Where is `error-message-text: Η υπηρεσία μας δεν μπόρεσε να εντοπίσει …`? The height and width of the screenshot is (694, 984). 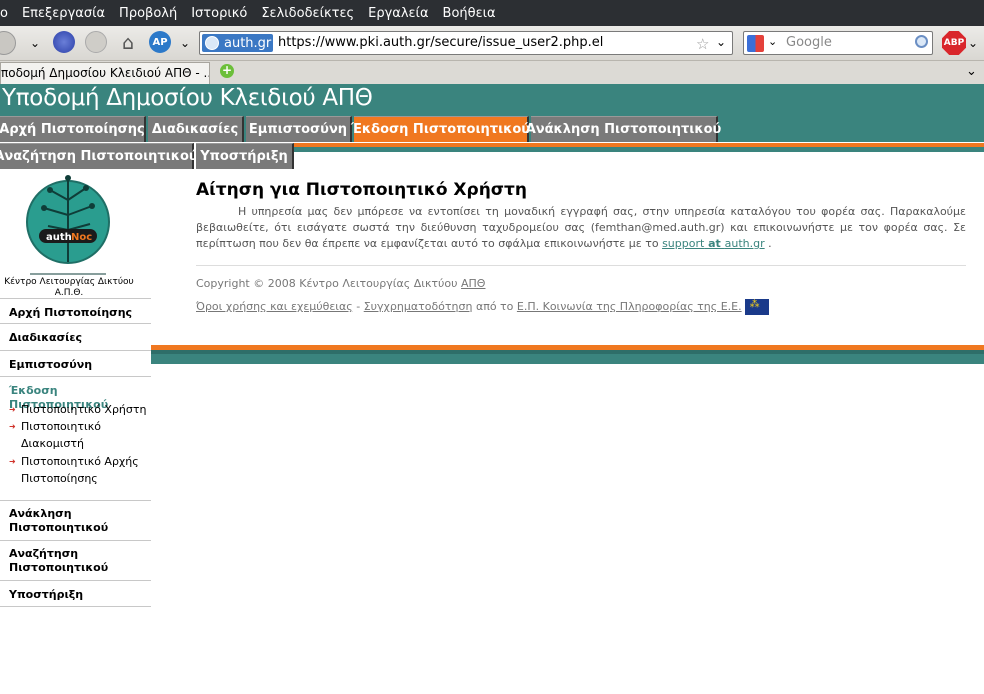 error-message-text: Η υπηρεσία μας δεν μπόρεσε να εντοπίσει … is located at coordinates (581, 227).